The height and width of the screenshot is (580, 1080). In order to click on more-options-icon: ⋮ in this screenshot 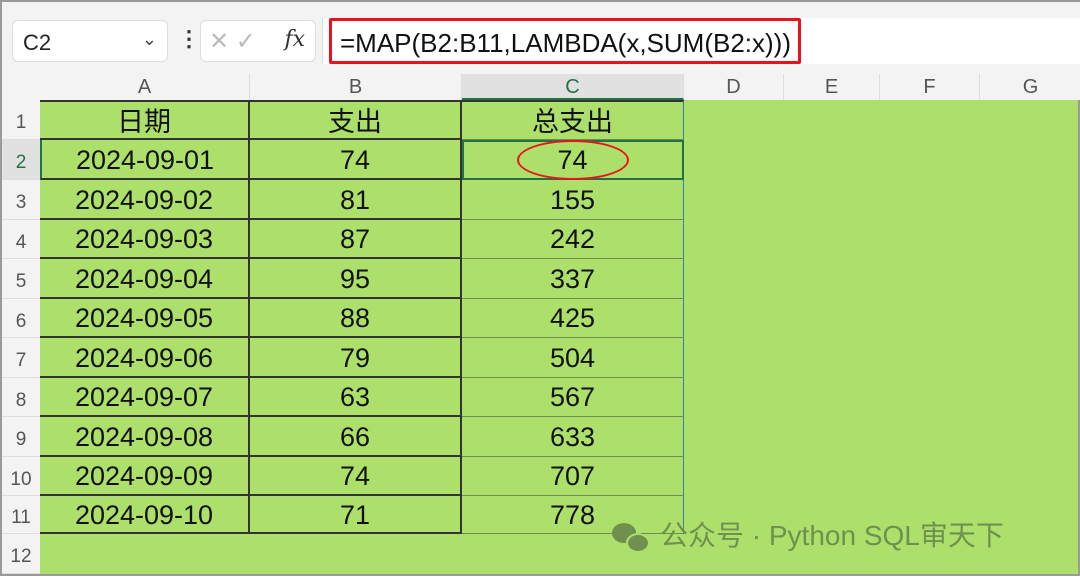, I will do `click(189, 39)`.